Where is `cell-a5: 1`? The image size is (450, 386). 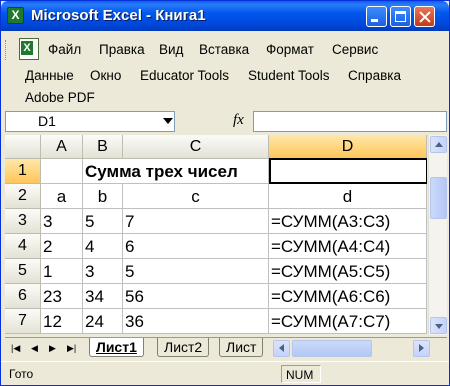 cell-a5: 1 is located at coordinates (62, 271).